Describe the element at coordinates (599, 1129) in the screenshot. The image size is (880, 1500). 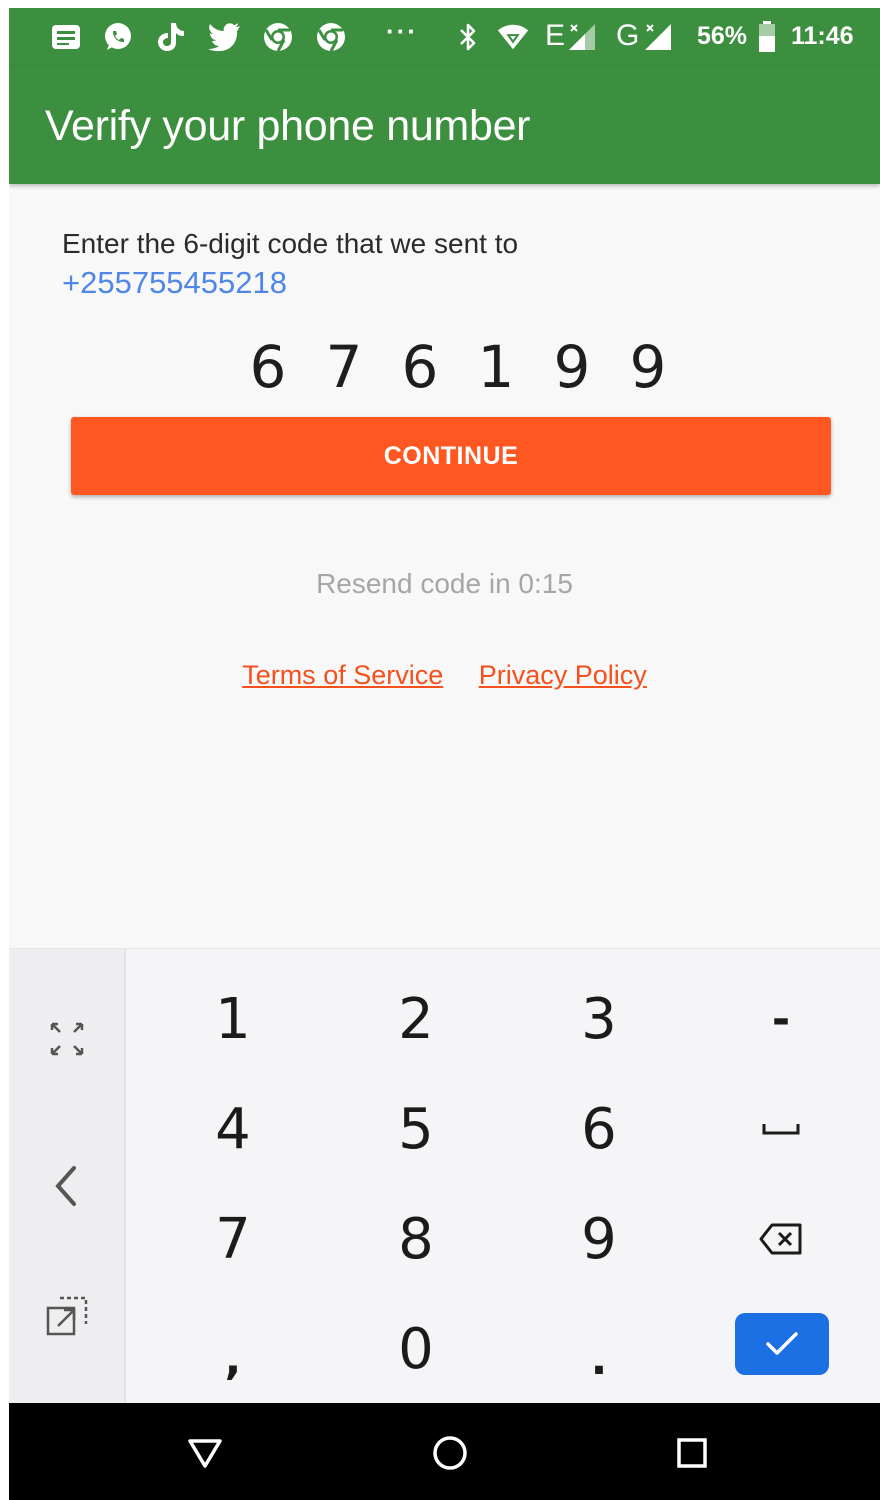
I see `key-6: 6` at that location.